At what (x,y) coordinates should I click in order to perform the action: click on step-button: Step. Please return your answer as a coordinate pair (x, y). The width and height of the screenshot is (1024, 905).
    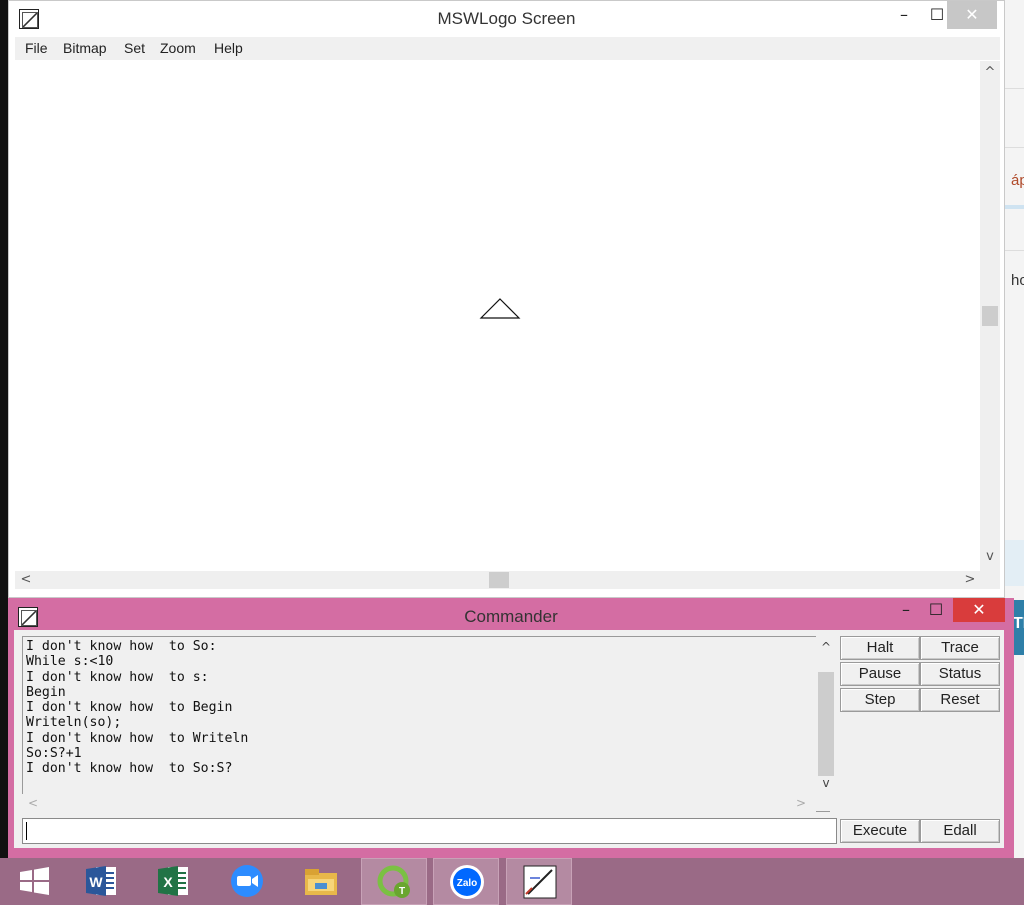
    Looking at the image, I should click on (880, 700).